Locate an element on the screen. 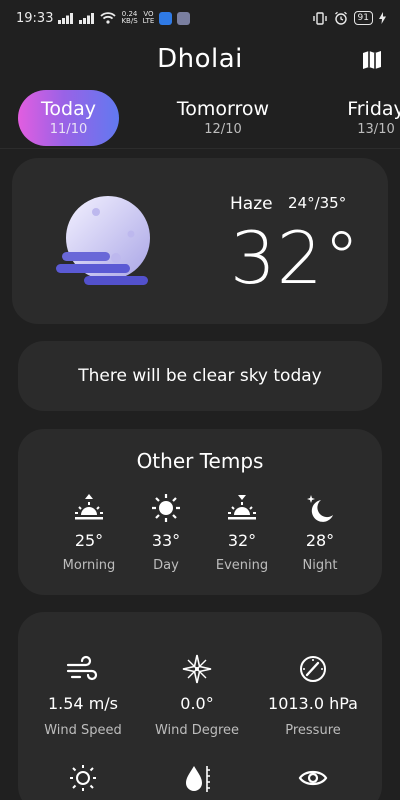 This screenshot has height=800, width=400. sunrise-icon is located at coordinates (89, 507).